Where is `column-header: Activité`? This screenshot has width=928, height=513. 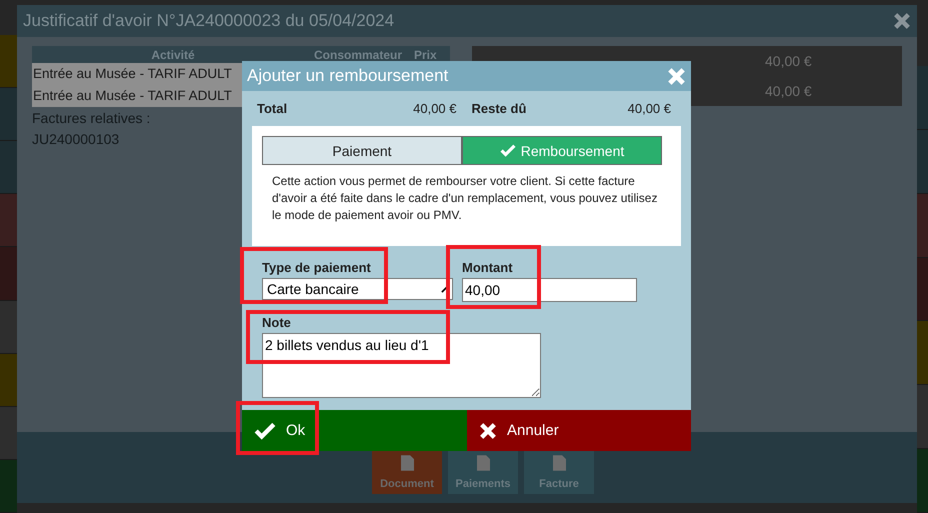
column-header: Activité is located at coordinates (173, 55).